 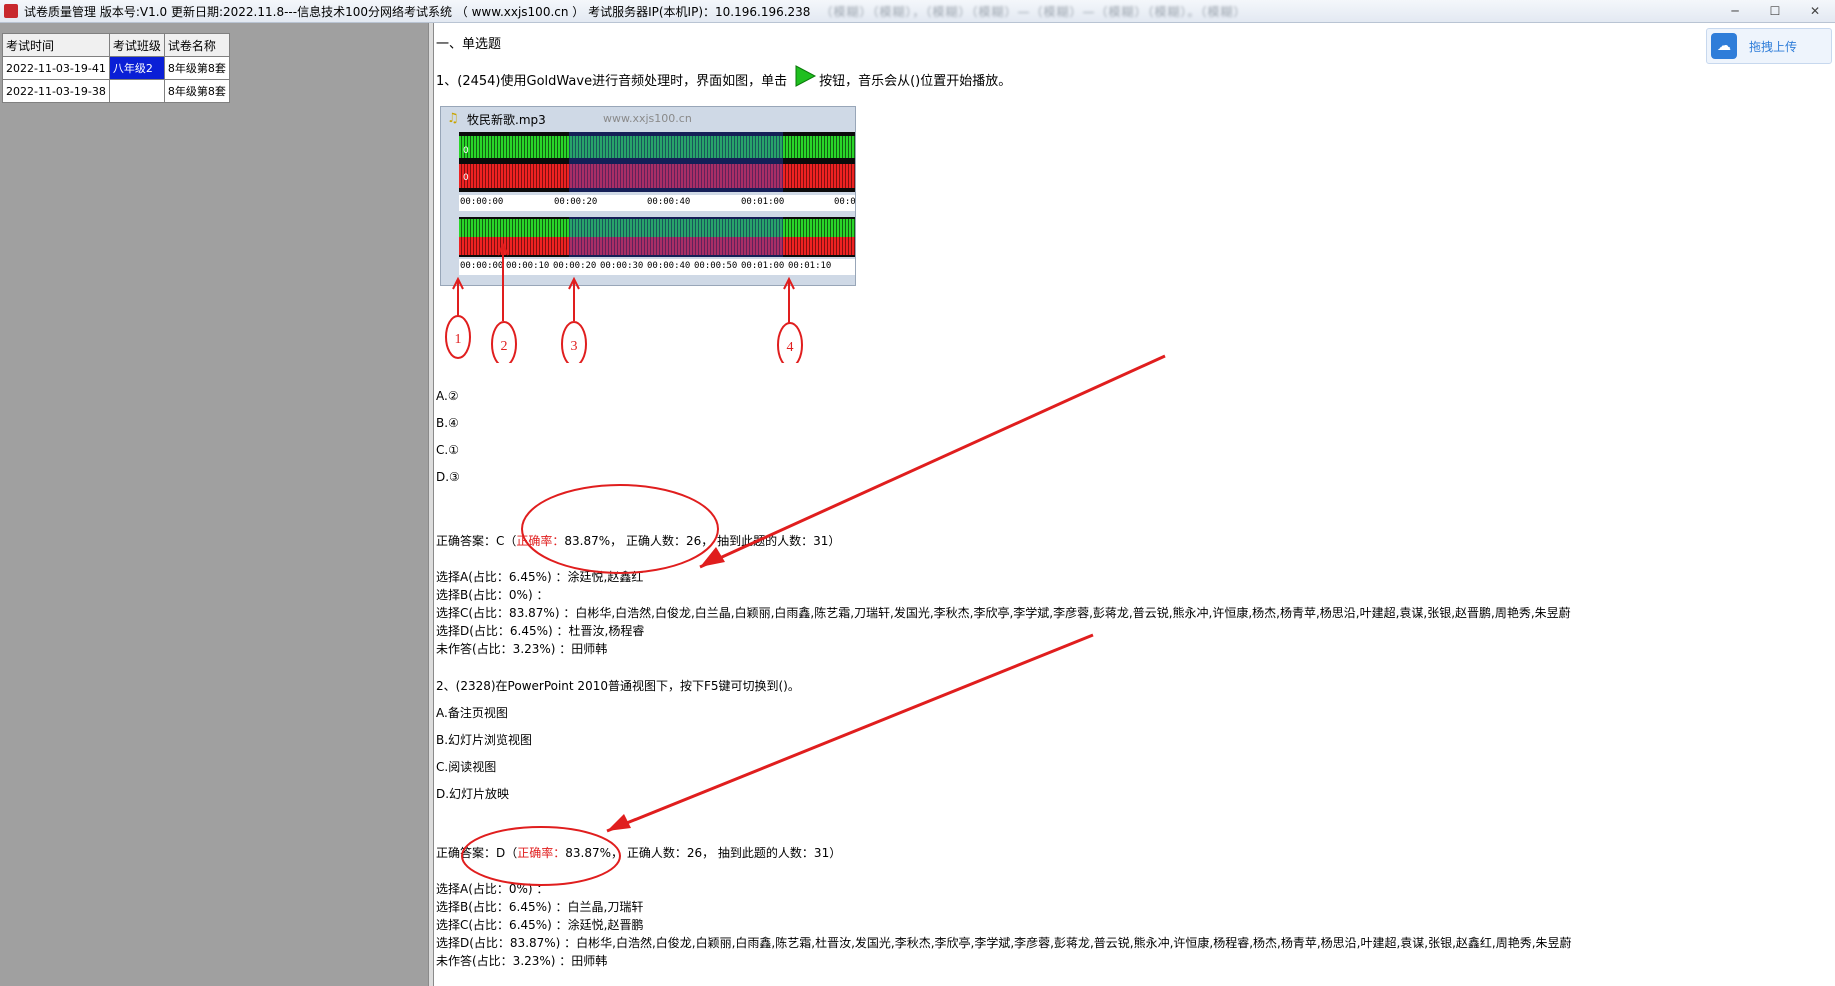 What do you see at coordinates (1773, 46) in the screenshot?
I see `upload-label: 拖拽上传` at bounding box center [1773, 46].